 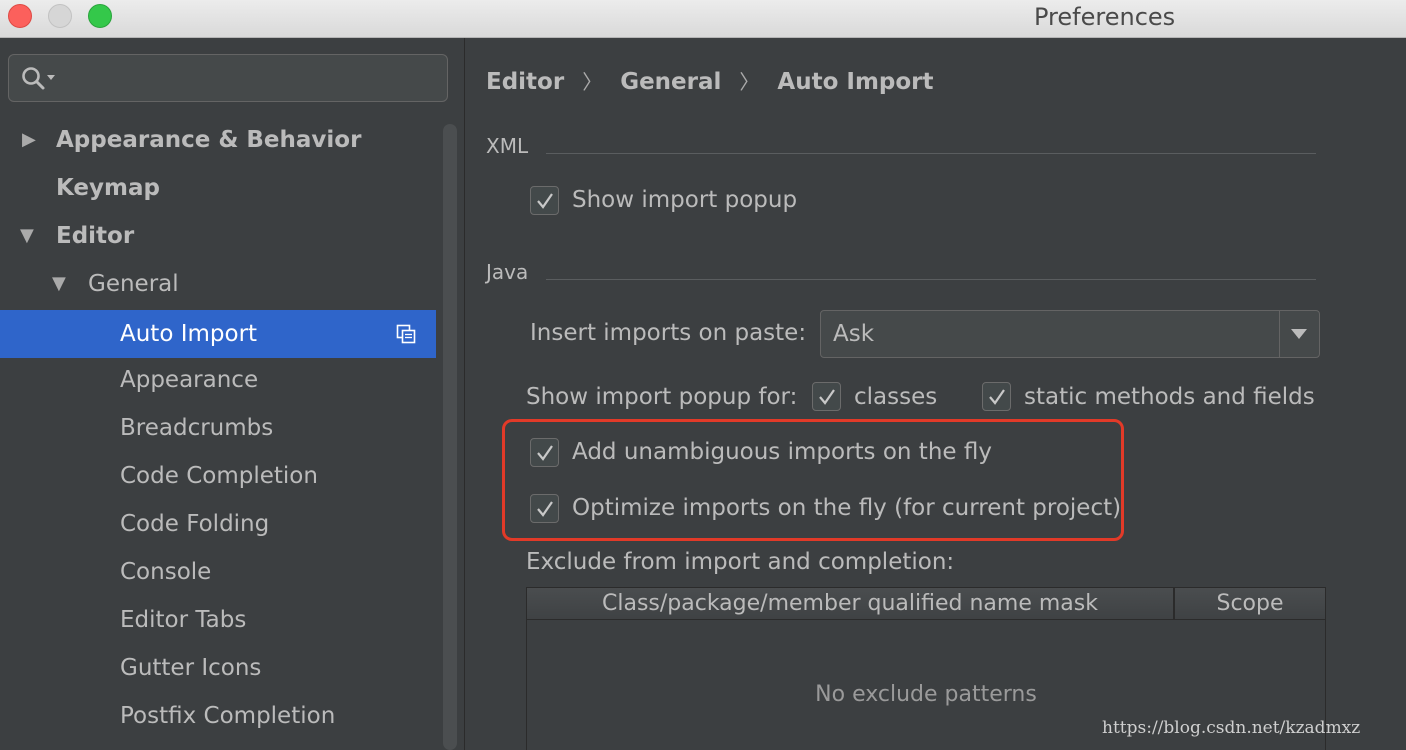 I want to click on show-import-popup-xml-checkbox, so click(x=544, y=200).